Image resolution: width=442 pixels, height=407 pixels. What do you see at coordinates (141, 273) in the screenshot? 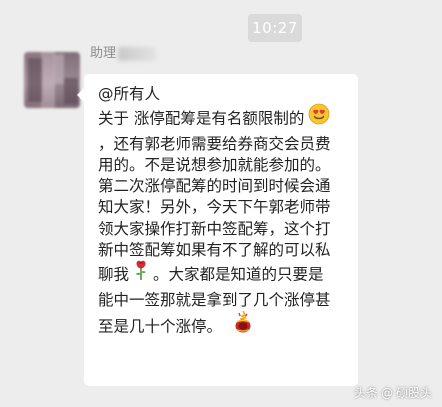
I see `rose-emoji` at bounding box center [141, 273].